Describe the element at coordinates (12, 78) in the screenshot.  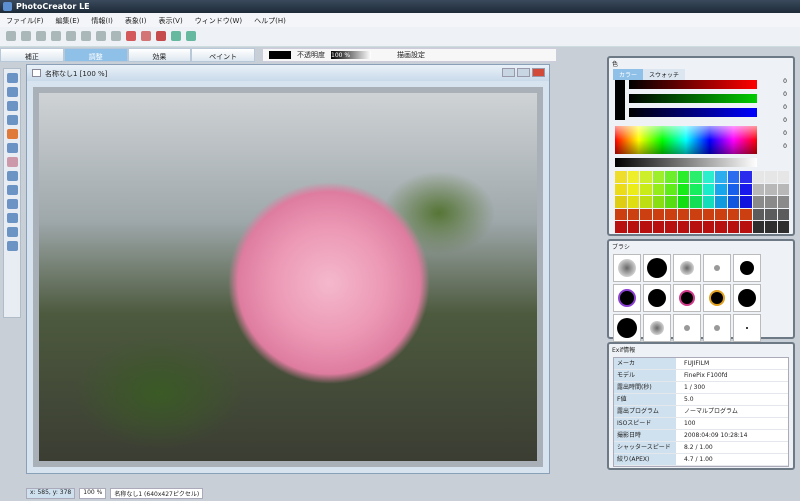
I see `select-tool-icon` at that location.